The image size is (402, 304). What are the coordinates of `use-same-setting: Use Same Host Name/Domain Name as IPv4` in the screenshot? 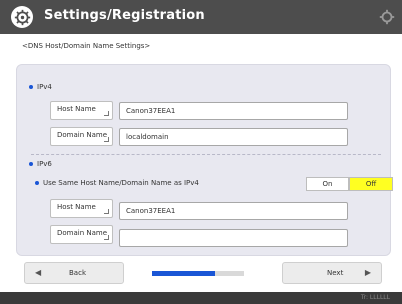 It's located at (117, 183).